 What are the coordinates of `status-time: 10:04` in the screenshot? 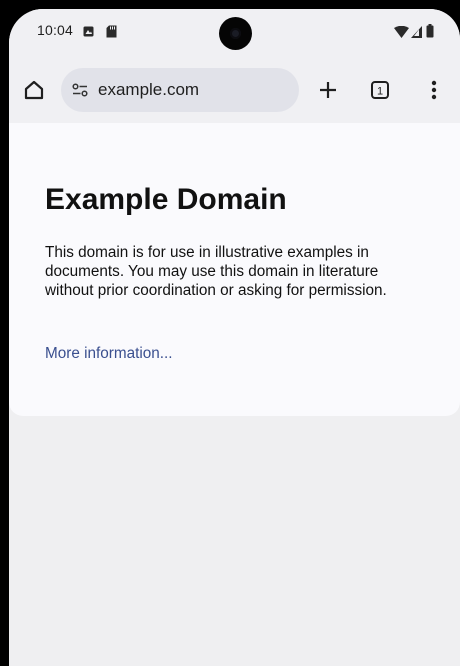 It's located at (55, 30).